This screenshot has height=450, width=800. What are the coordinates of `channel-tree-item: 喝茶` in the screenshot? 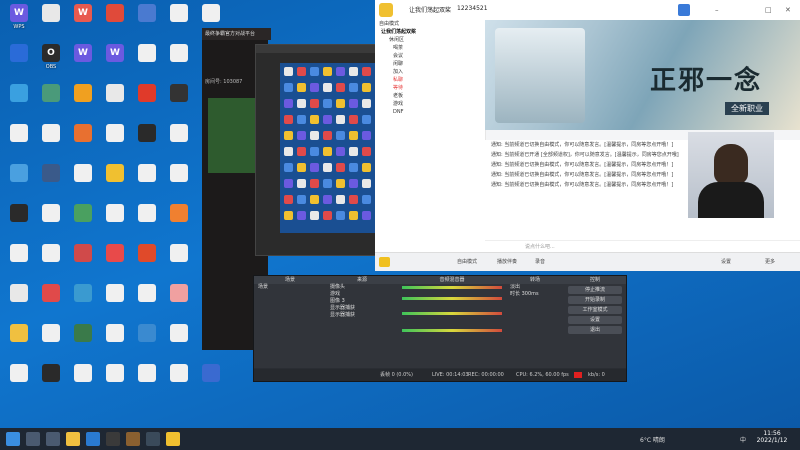 It's located at (430, 48).